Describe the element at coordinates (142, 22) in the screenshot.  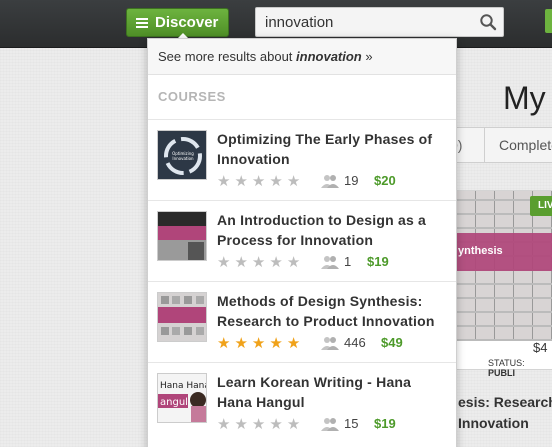
I see `menu-icon` at that location.